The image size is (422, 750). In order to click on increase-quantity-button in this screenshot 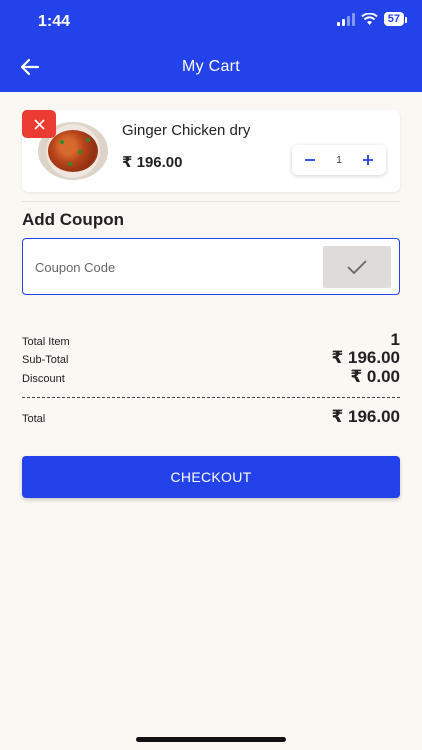, I will do `click(368, 160)`.